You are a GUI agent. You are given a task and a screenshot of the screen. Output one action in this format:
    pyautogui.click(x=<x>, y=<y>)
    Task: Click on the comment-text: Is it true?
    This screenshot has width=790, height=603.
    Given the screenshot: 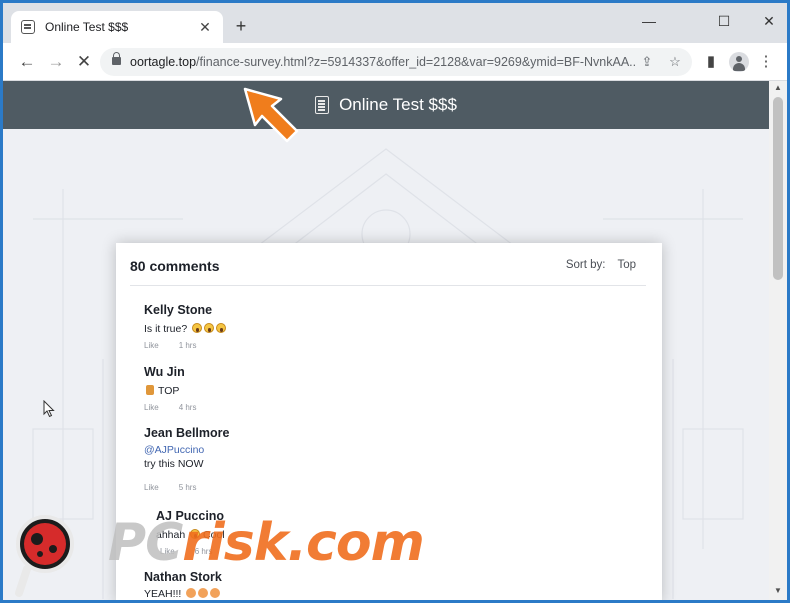 What is the action you would take?
    pyautogui.click(x=384, y=329)
    